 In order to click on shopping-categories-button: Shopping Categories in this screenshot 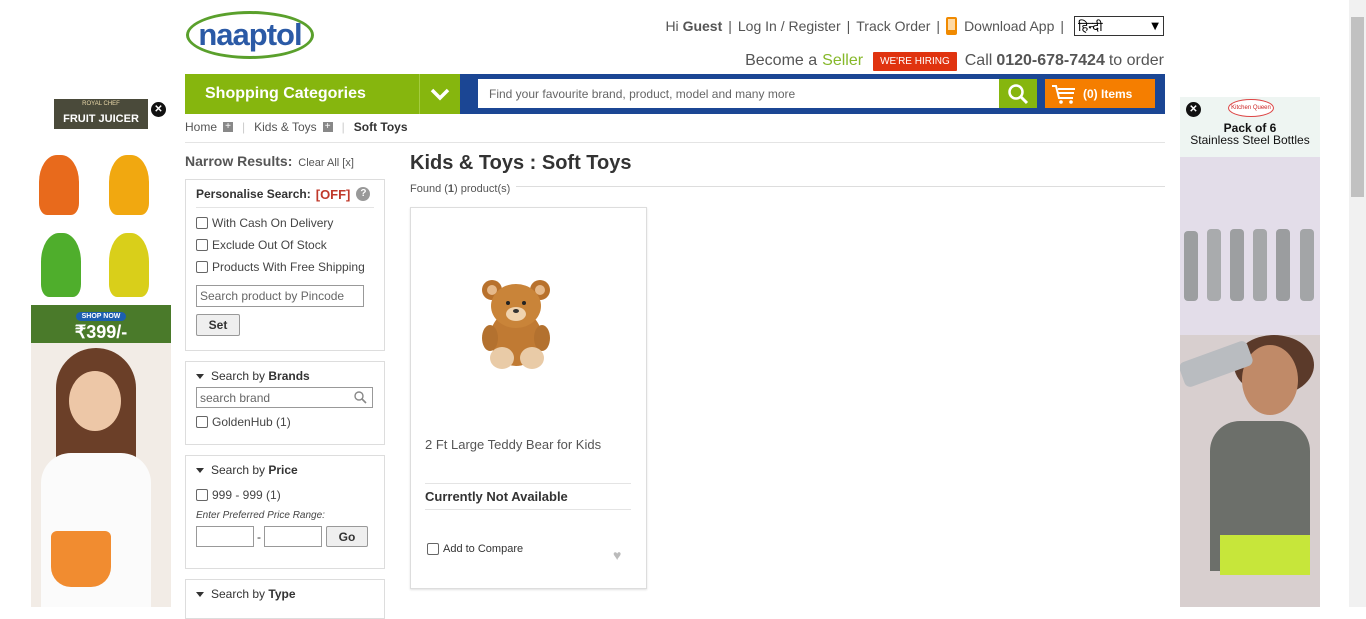, I will do `click(302, 94)`.